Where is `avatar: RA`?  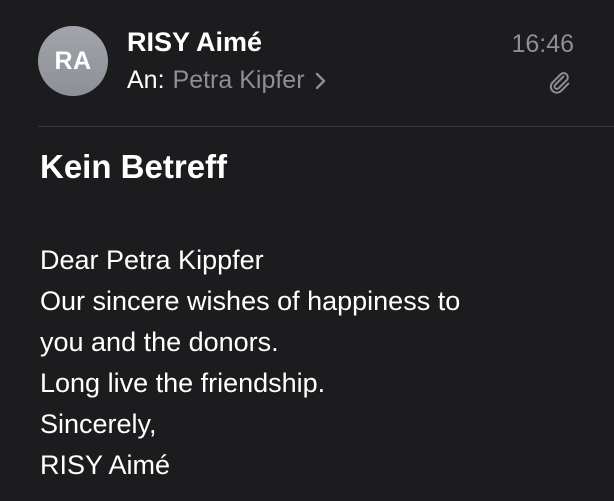 avatar: RA is located at coordinates (73, 61).